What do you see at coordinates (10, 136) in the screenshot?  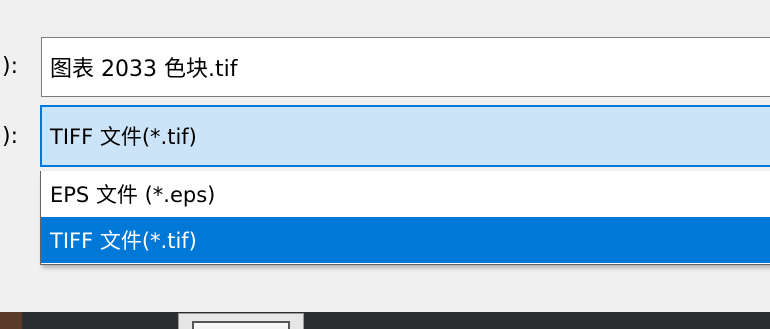 I see `file-type-label: ):` at bounding box center [10, 136].